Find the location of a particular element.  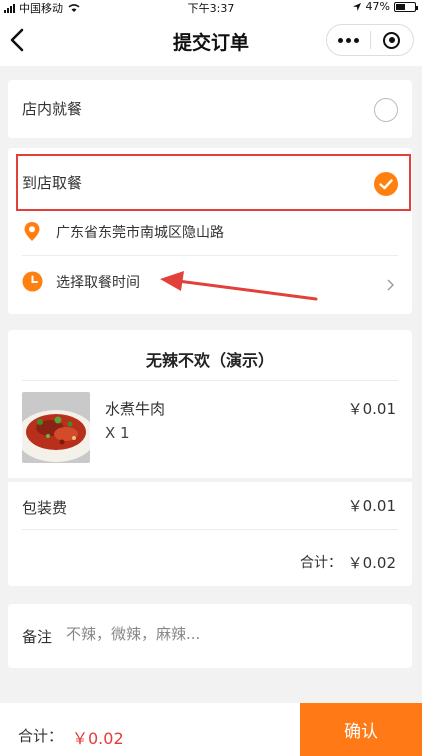

dine-in-card: 店内就餐 is located at coordinates (210, 109).